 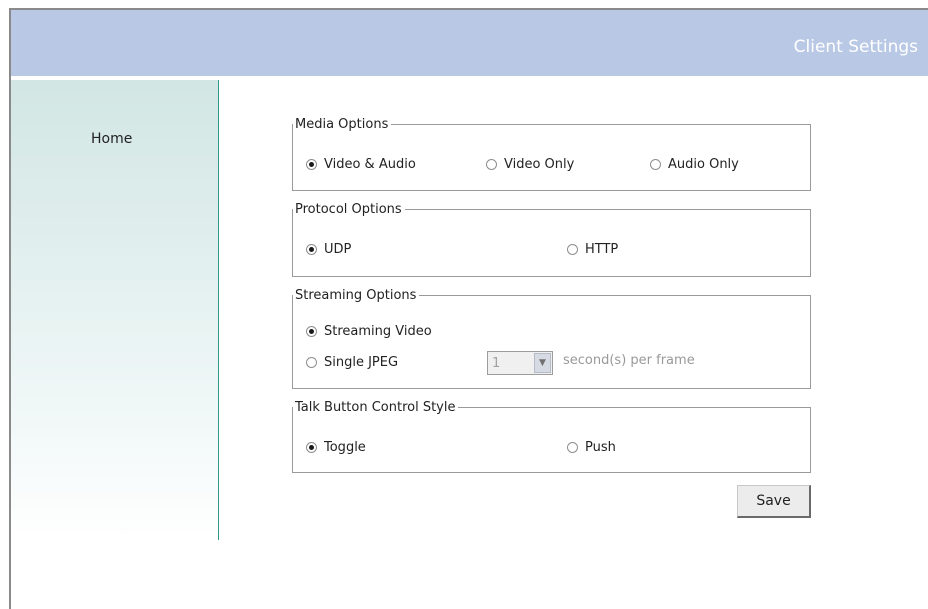 What do you see at coordinates (551, 436) in the screenshot?
I see `talk-button-style-group: Talk Button Control Style Toggle Push` at bounding box center [551, 436].